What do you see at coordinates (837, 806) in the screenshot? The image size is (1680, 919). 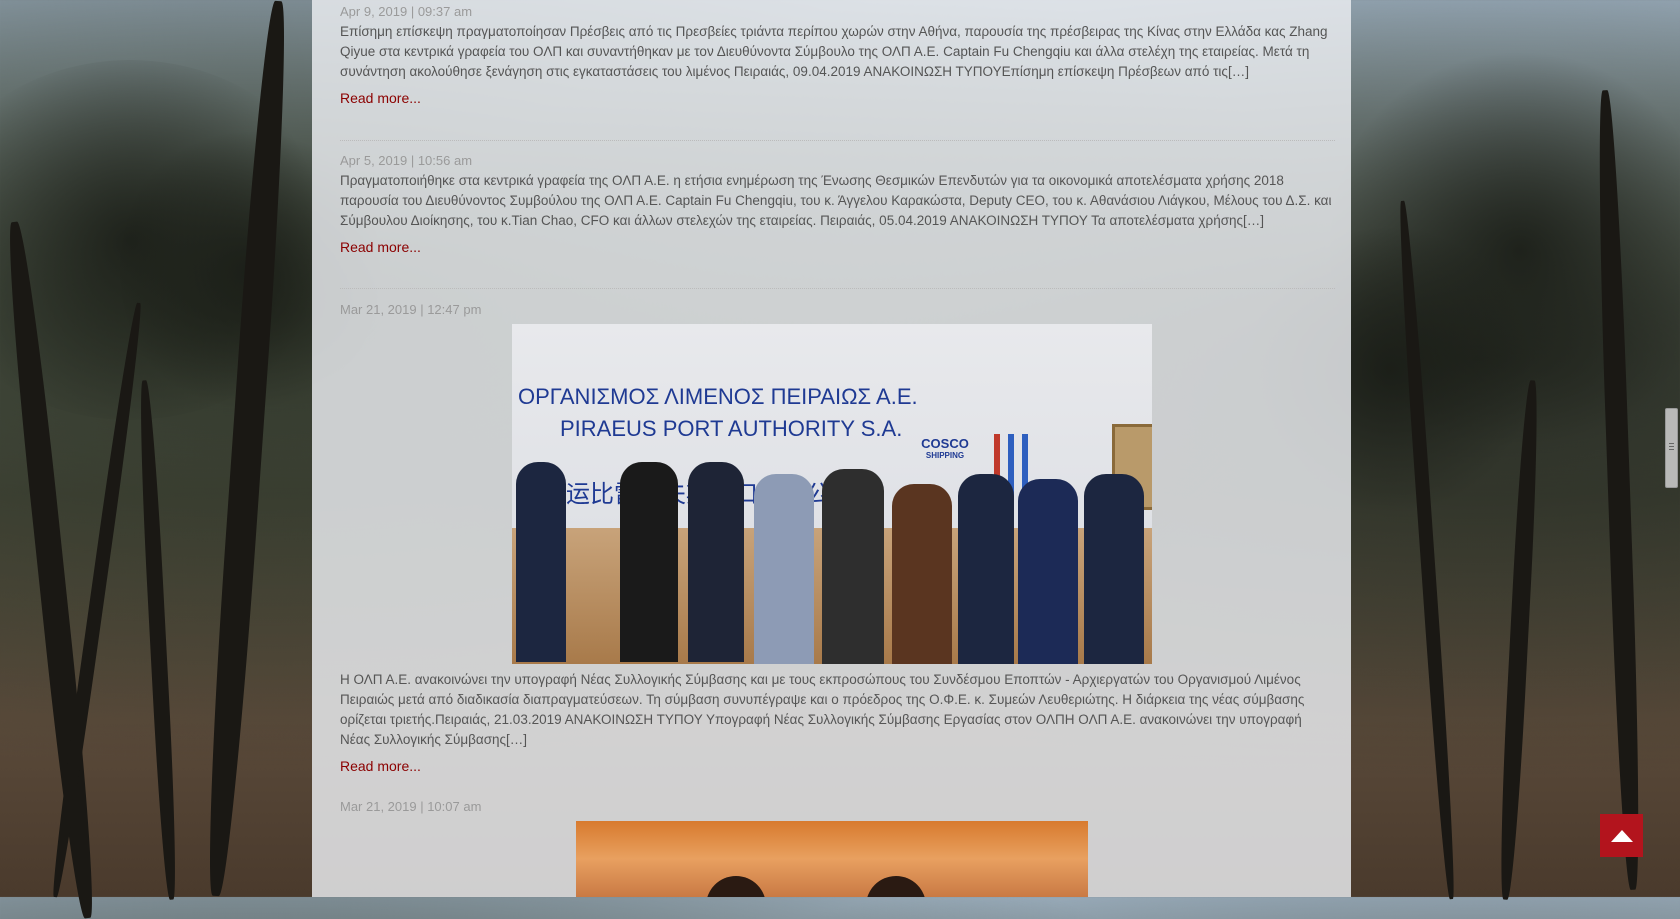 I see `post-item: Mar 21, 2019 | 10:07 am` at bounding box center [837, 806].